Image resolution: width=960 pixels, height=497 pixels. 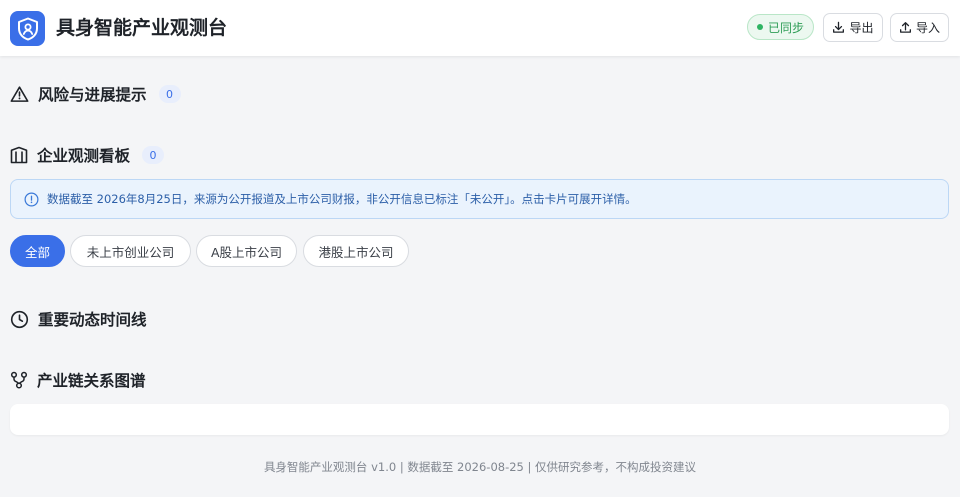 What do you see at coordinates (142, 28) in the screenshot?
I see `app-title: 具身智能产业观测台` at bounding box center [142, 28].